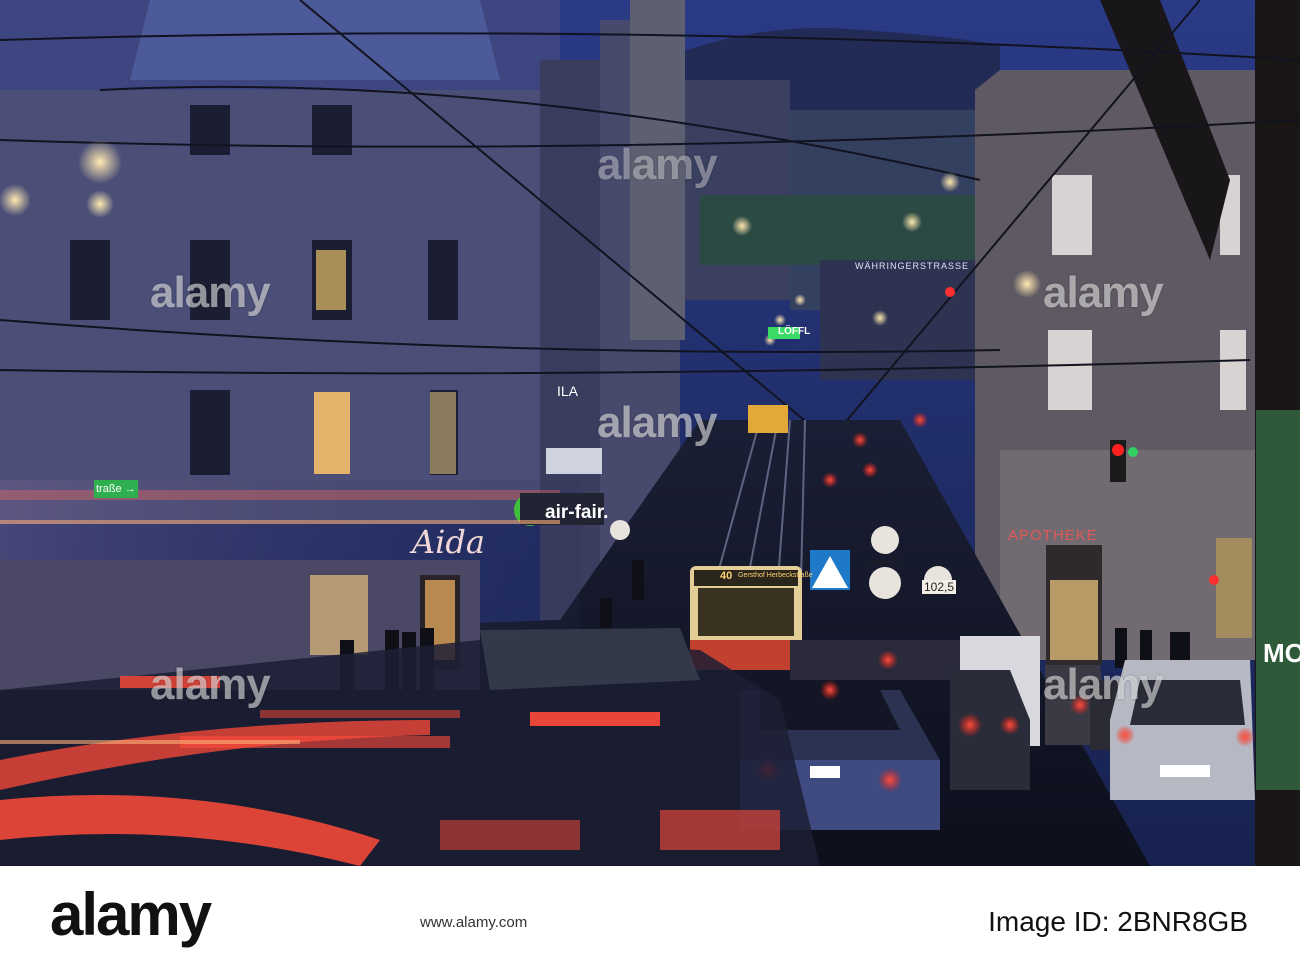 The image size is (1300, 956). I want to click on footer-bar: alamy www.alamy.com Image ID: 2BNR8GB, so click(650, 911).